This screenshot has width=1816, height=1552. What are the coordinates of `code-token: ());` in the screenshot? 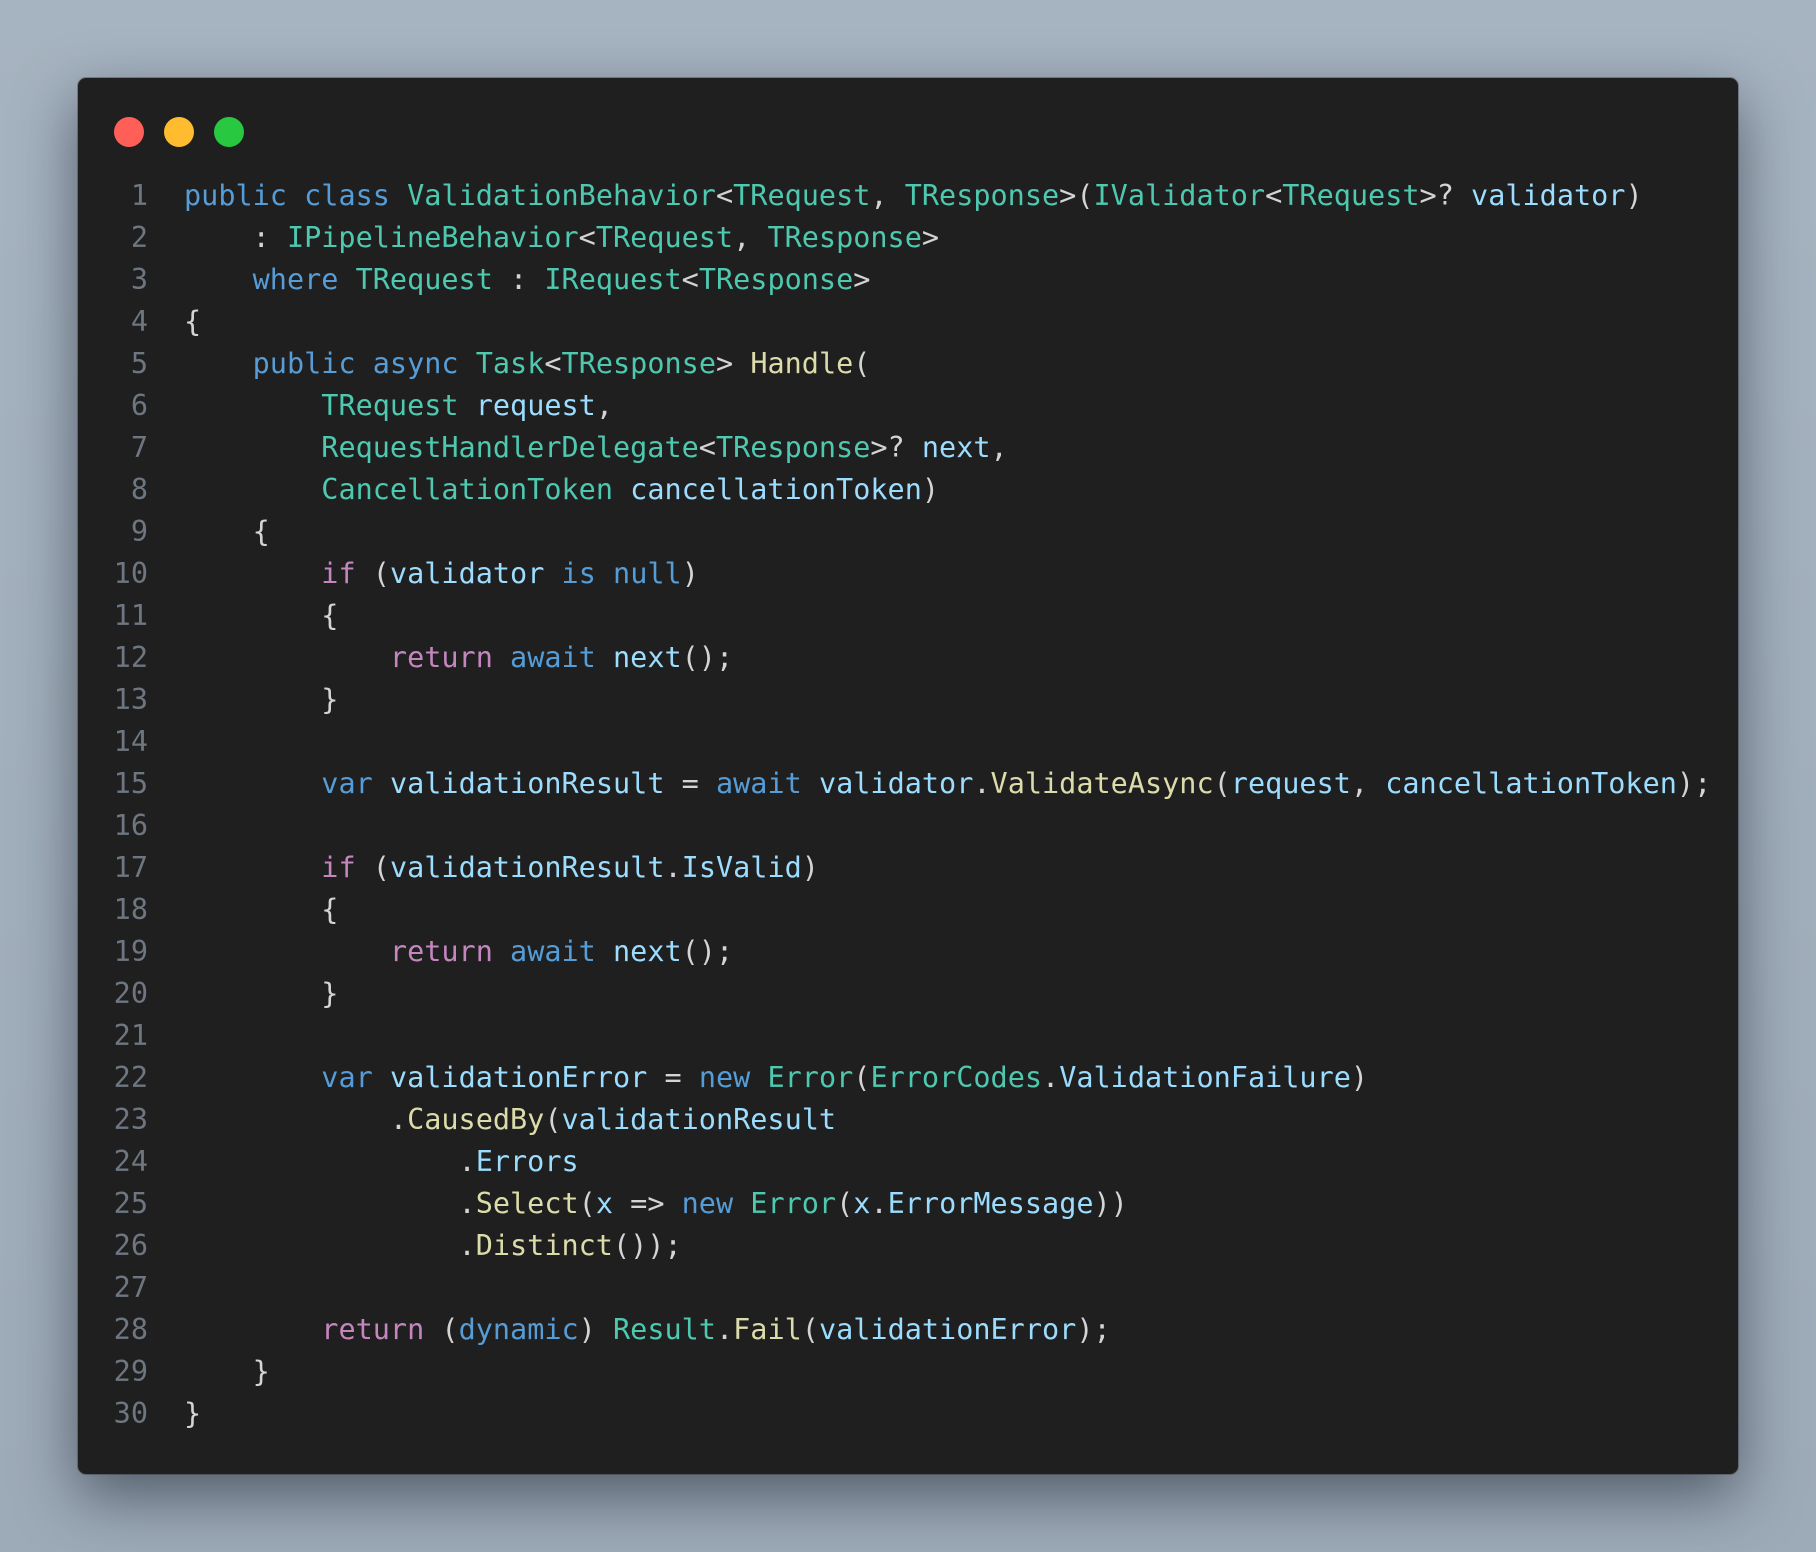 It's located at (647, 1245).